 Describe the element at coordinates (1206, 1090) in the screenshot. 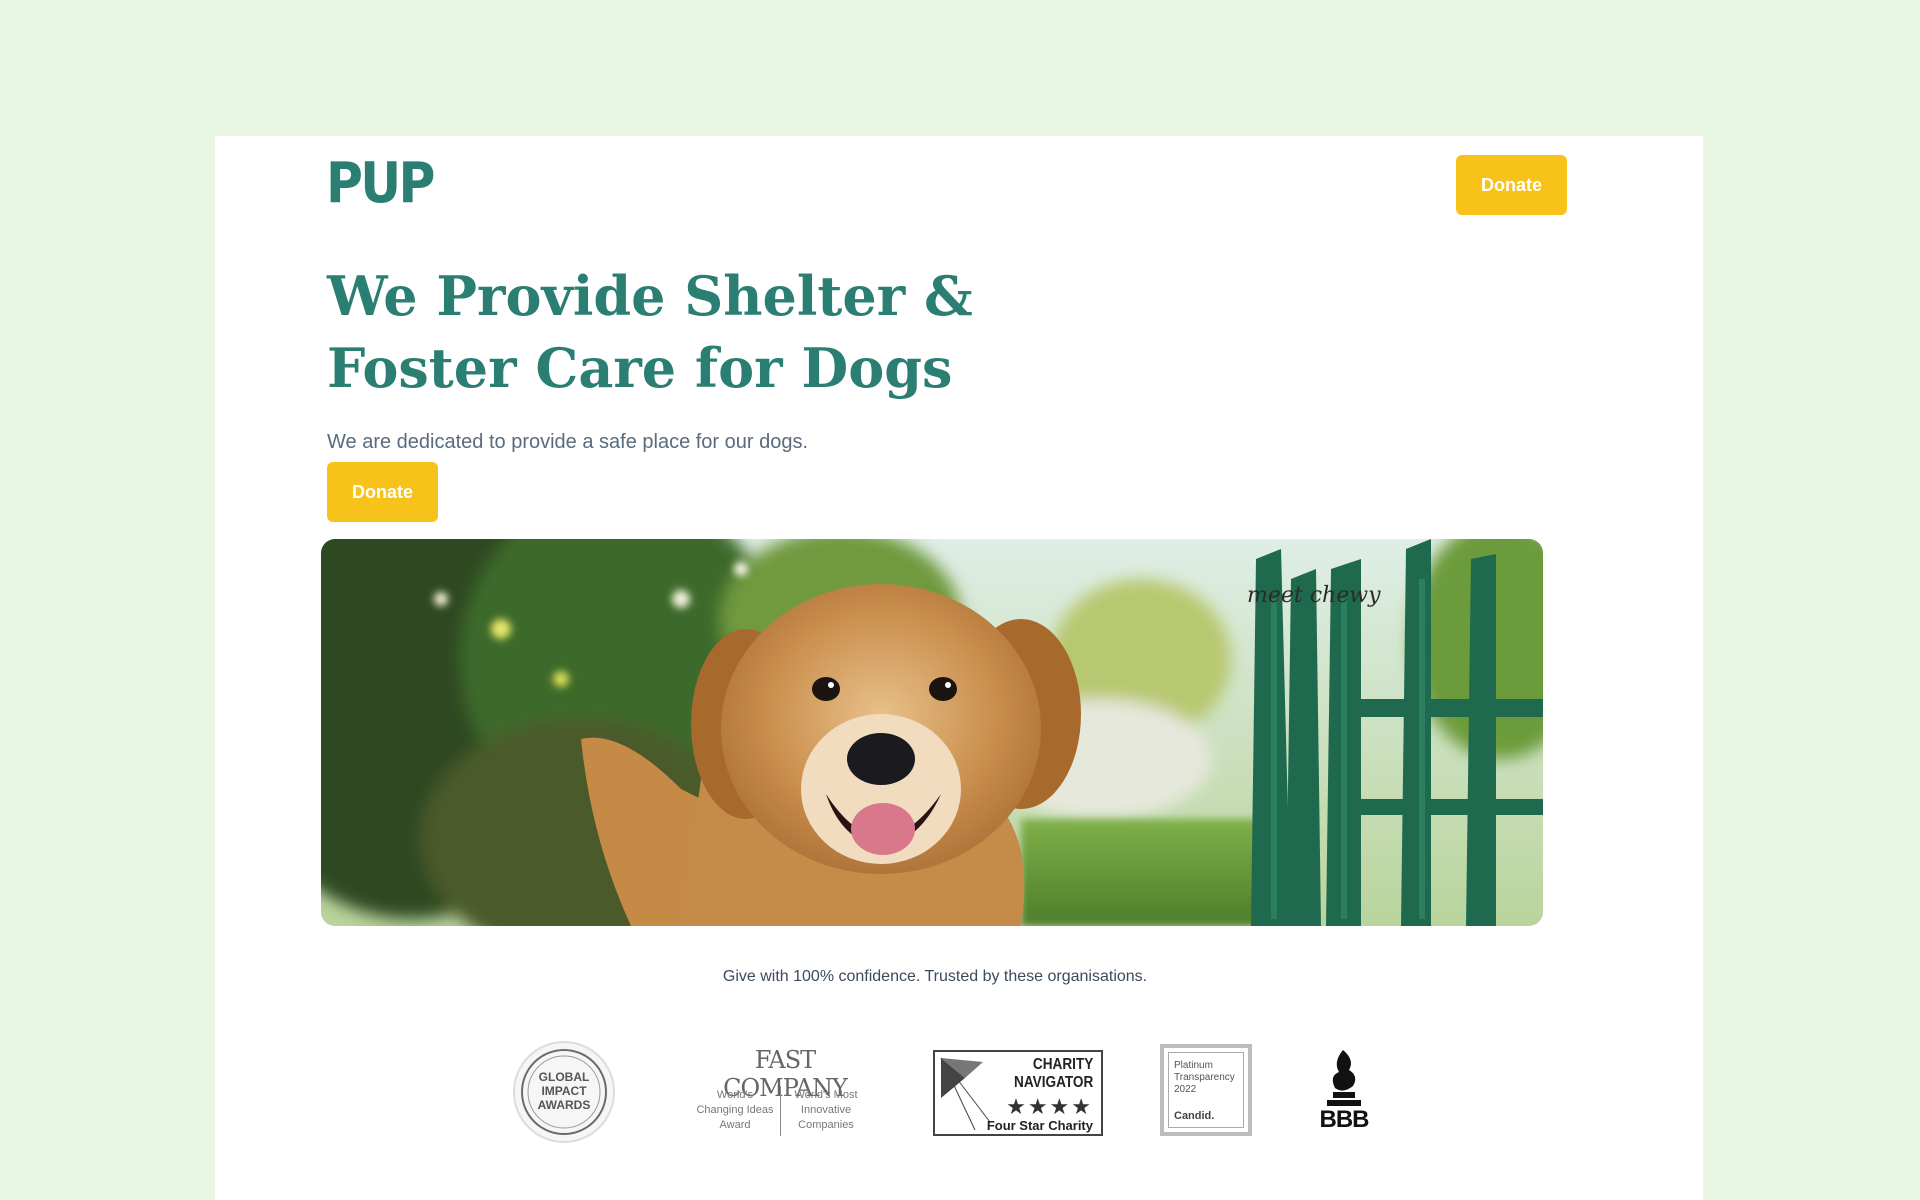

I see `candid-seal-logo: Platinum Transparency 2022 Candid.` at that location.